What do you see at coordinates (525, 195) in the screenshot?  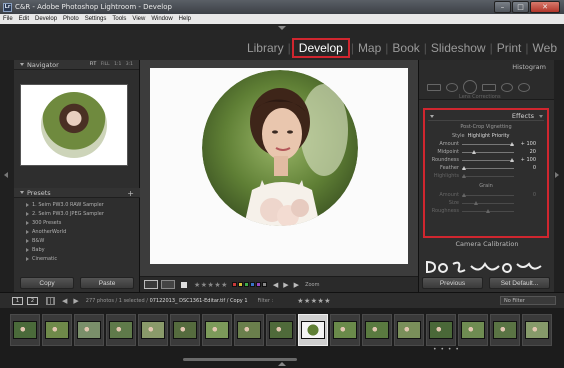 I see `grain-slider-value: 0` at bounding box center [525, 195].